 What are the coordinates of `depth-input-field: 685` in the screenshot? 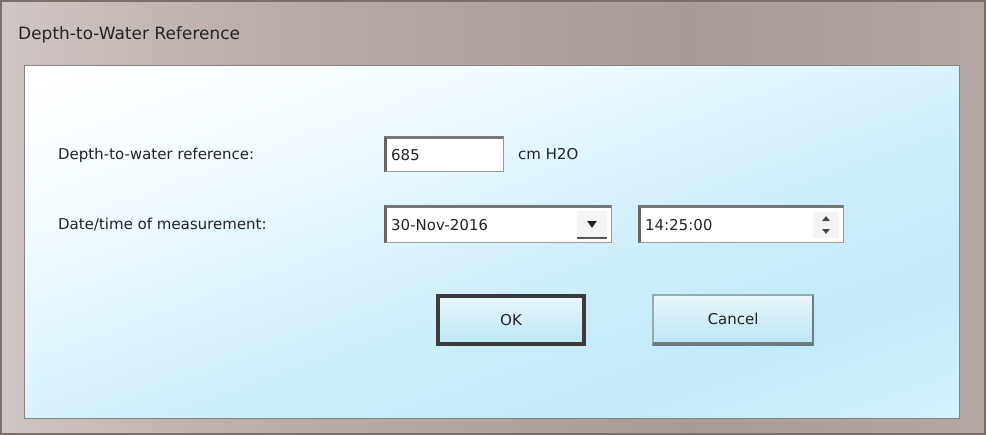 It's located at (444, 154).